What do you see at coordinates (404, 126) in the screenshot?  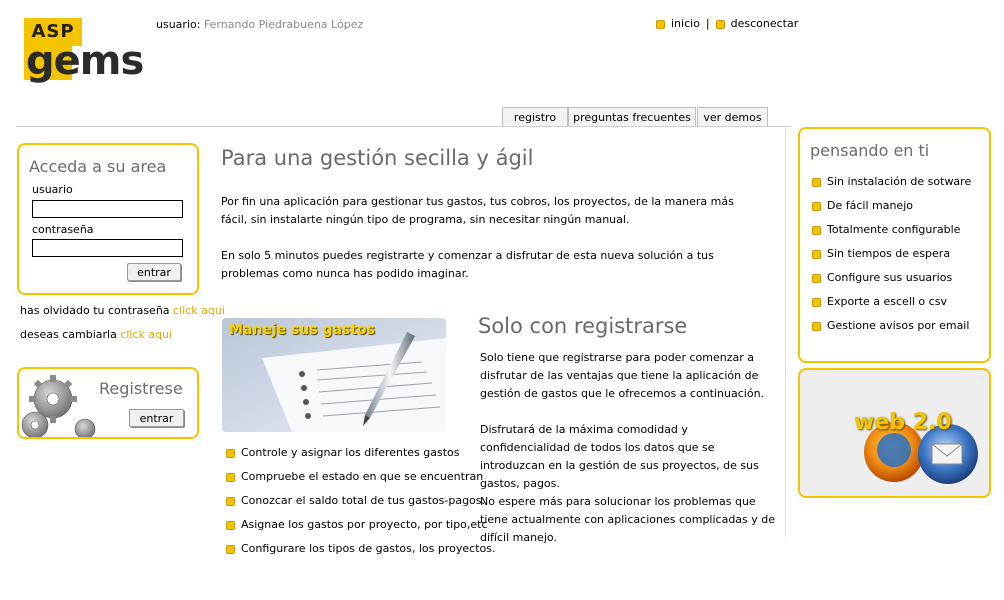 I see `content-divider` at bounding box center [404, 126].